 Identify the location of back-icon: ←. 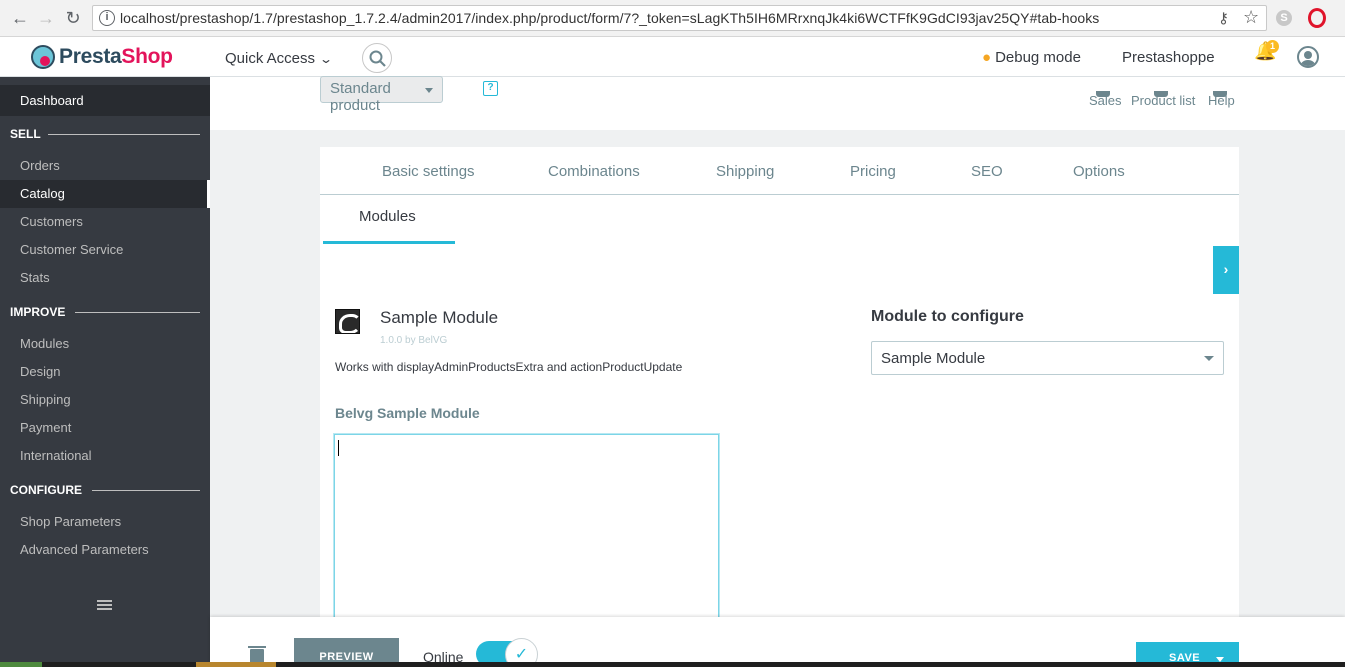
(20, 18).